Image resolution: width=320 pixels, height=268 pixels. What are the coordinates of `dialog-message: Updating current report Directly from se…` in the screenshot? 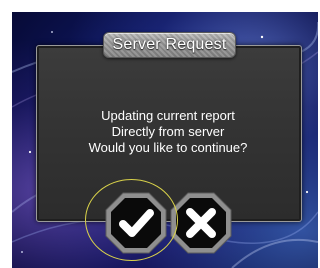 It's located at (168, 132).